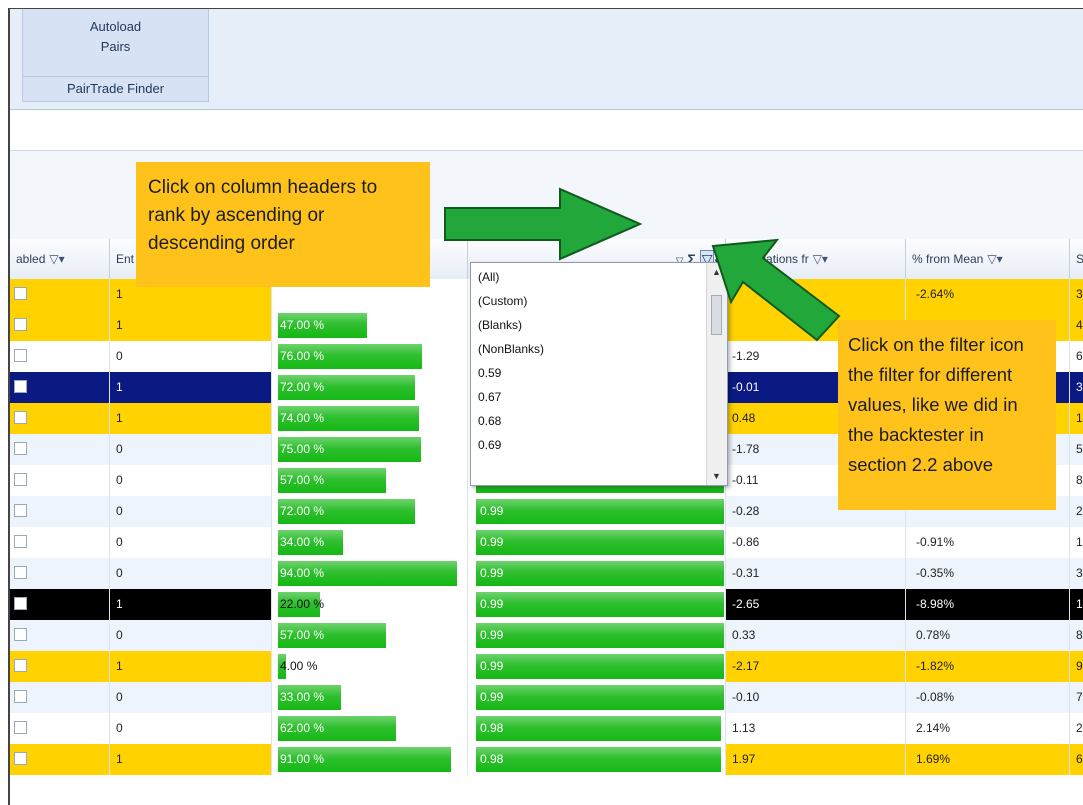 The image size is (1083, 805). What do you see at coordinates (546, 728) in the screenshot?
I see `table-row: 0 62.00 % 0.98 1.13 2.14% 2.7` at bounding box center [546, 728].